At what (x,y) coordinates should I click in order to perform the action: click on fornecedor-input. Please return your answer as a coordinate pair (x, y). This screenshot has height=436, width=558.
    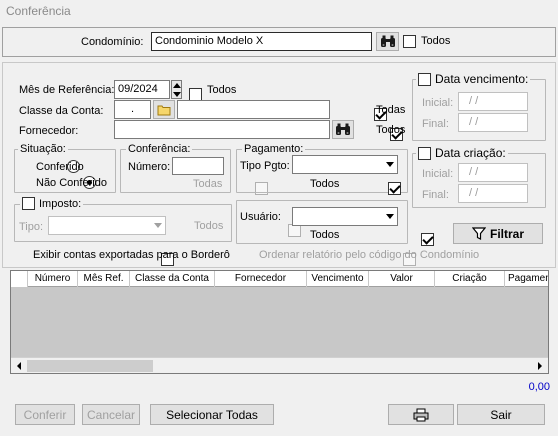
    Looking at the image, I should click on (222, 129).